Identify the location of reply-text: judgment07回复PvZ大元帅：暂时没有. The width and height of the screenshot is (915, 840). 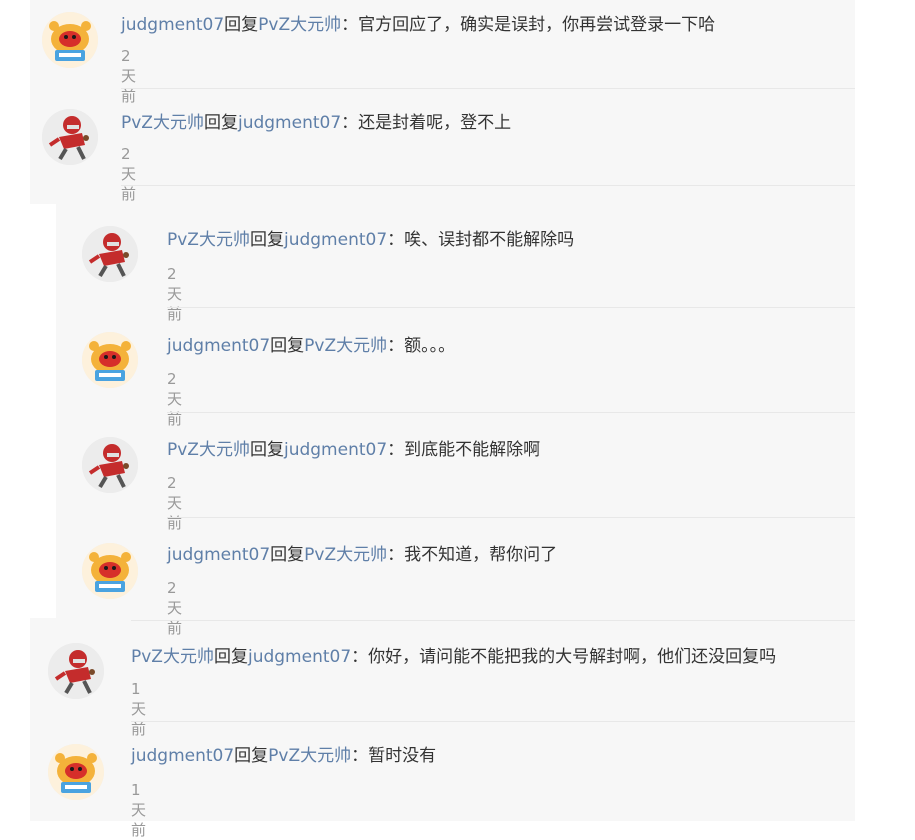
(283, 756).